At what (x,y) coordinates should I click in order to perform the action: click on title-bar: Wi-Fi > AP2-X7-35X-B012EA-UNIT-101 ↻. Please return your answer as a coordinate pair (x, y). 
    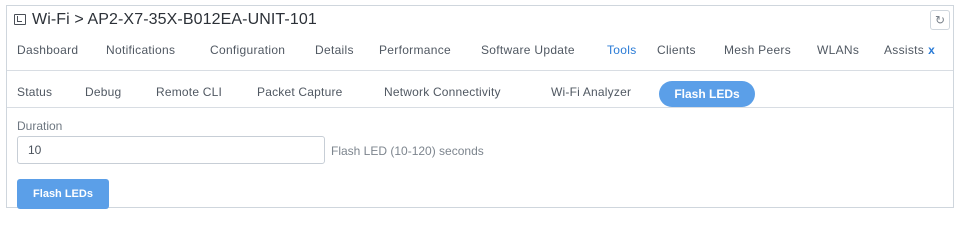
    Looking at the image, I should click on (480, 21).